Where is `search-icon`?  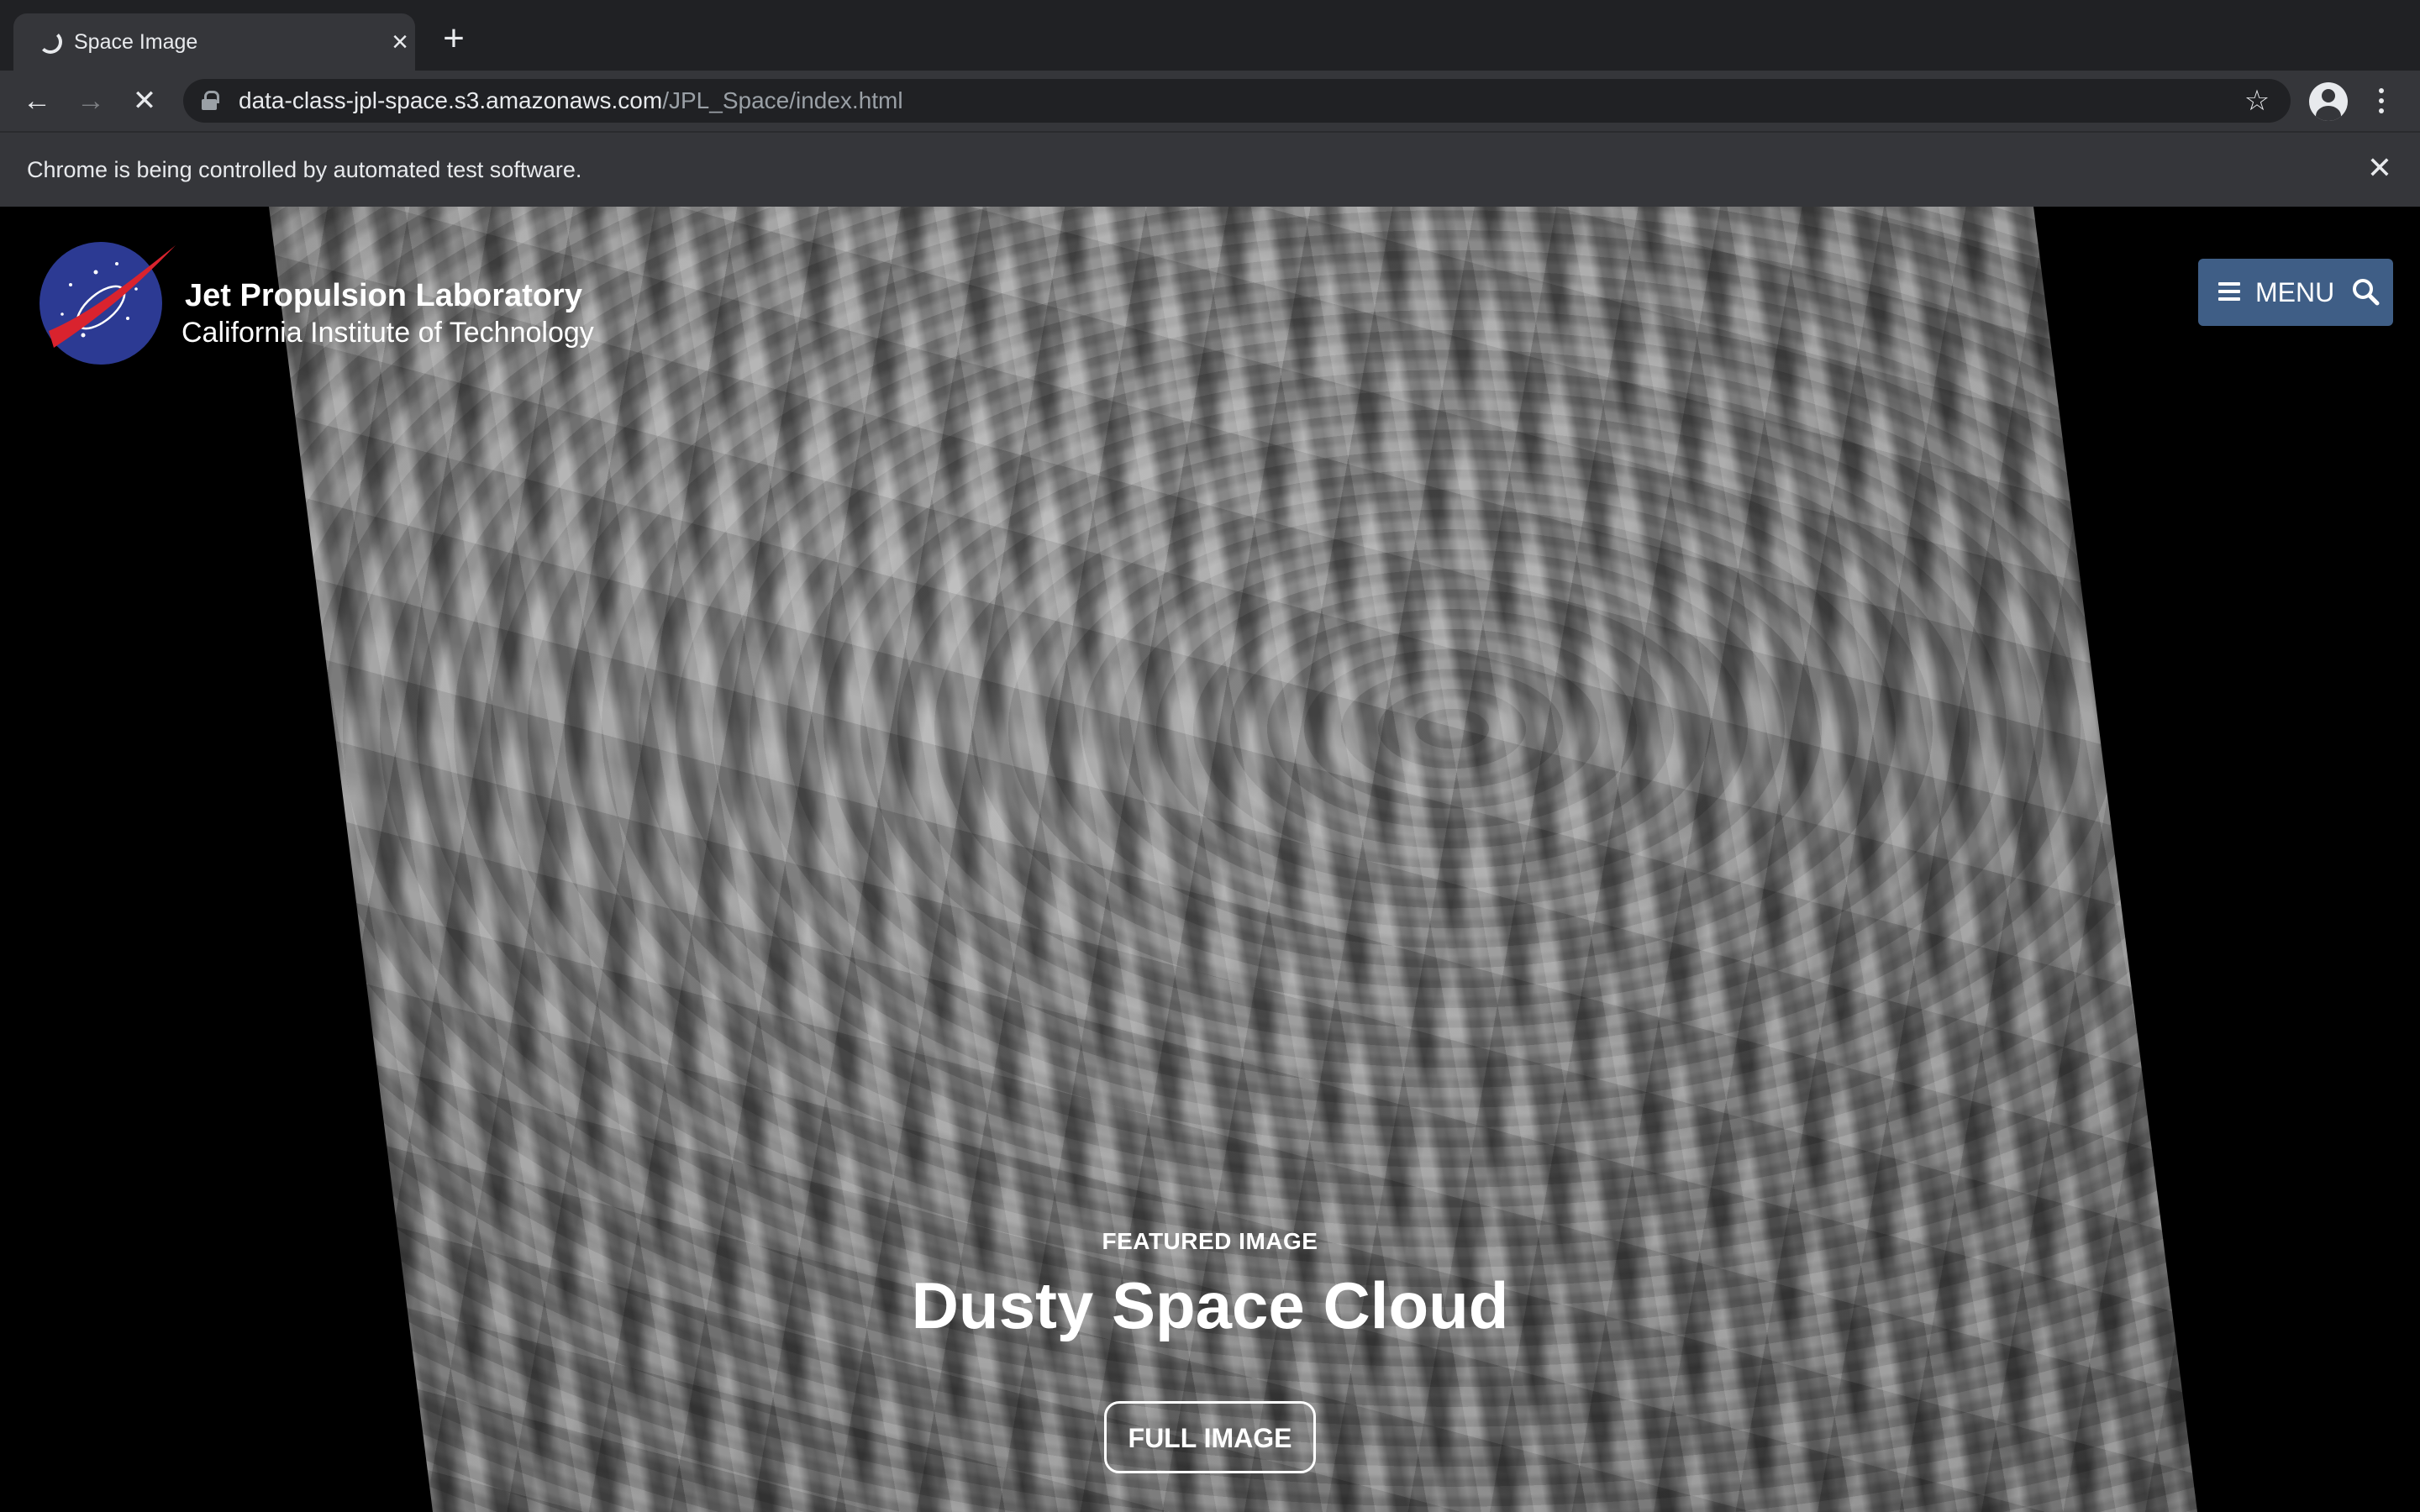
search-icon is located at coordinates (2365, 291).